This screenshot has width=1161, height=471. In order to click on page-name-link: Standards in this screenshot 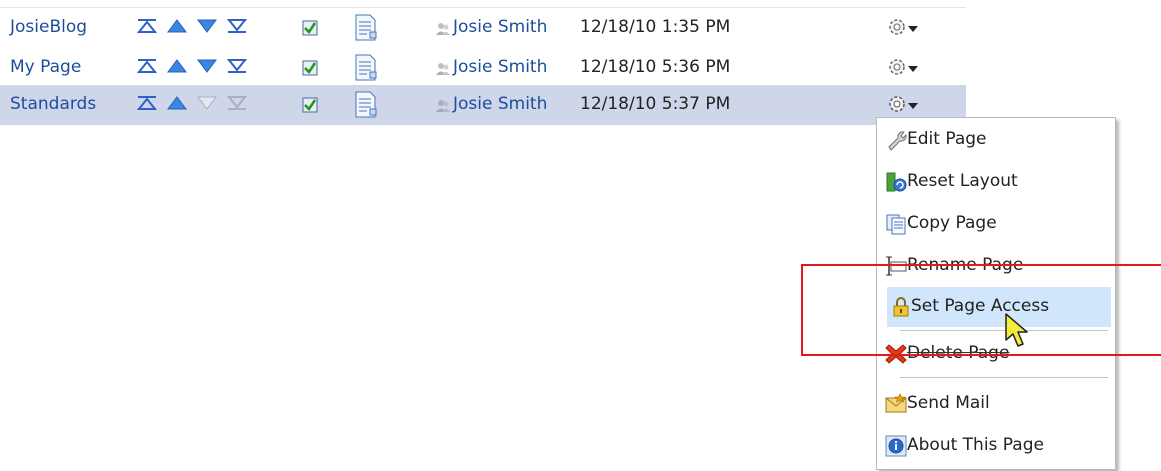, I will do `click(53, 104)`.